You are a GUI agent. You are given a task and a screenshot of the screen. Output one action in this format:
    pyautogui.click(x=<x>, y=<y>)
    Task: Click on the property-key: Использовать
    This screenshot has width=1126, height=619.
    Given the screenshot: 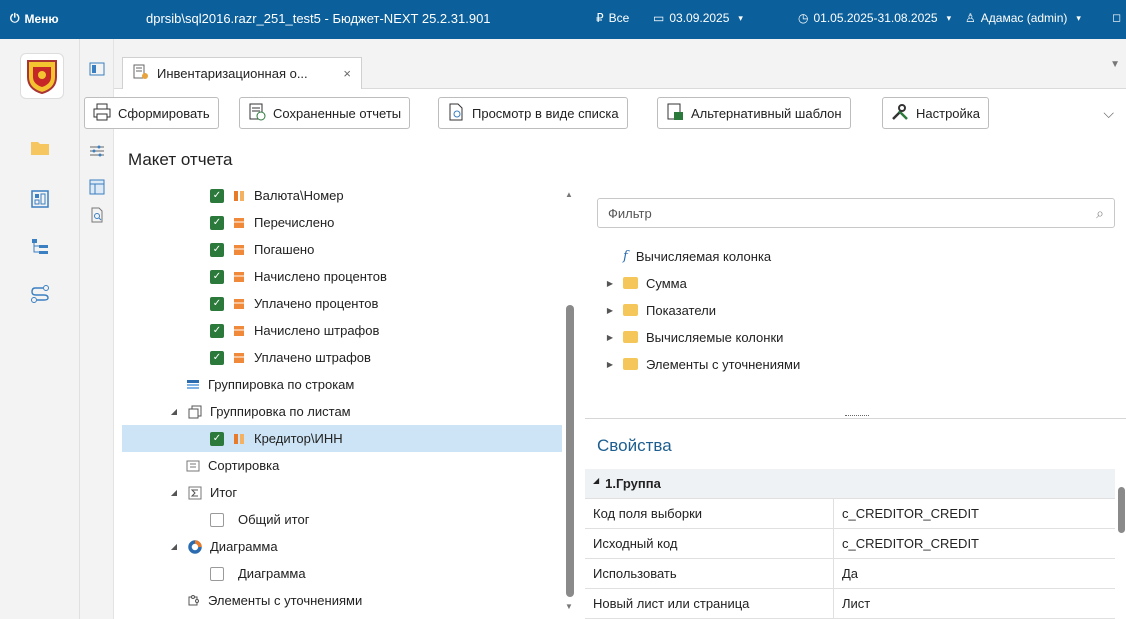 What is the action you would take?
    pyautogui.click(x=709, y=573)
    